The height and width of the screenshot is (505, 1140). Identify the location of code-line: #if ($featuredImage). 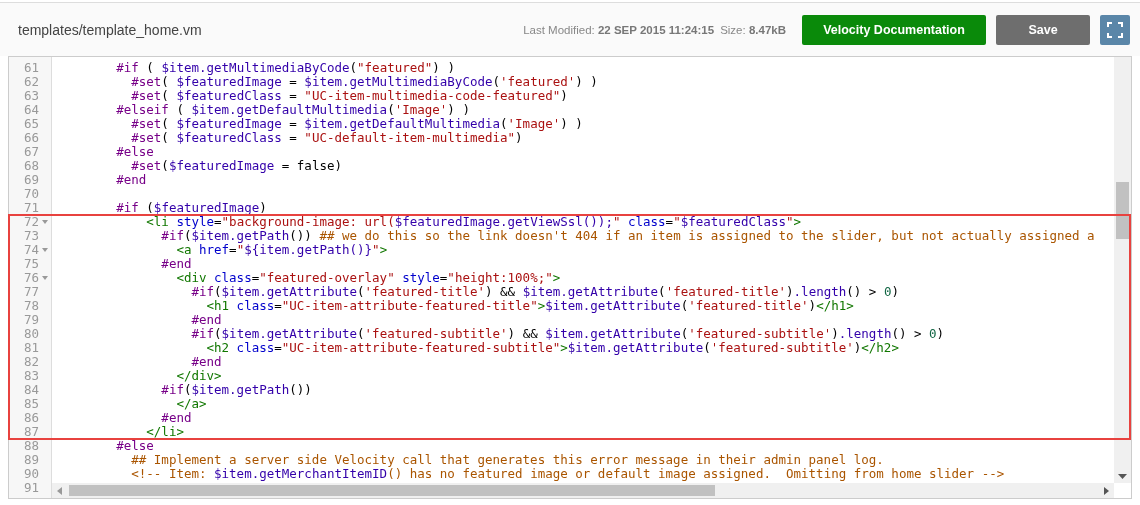
(191, 208).